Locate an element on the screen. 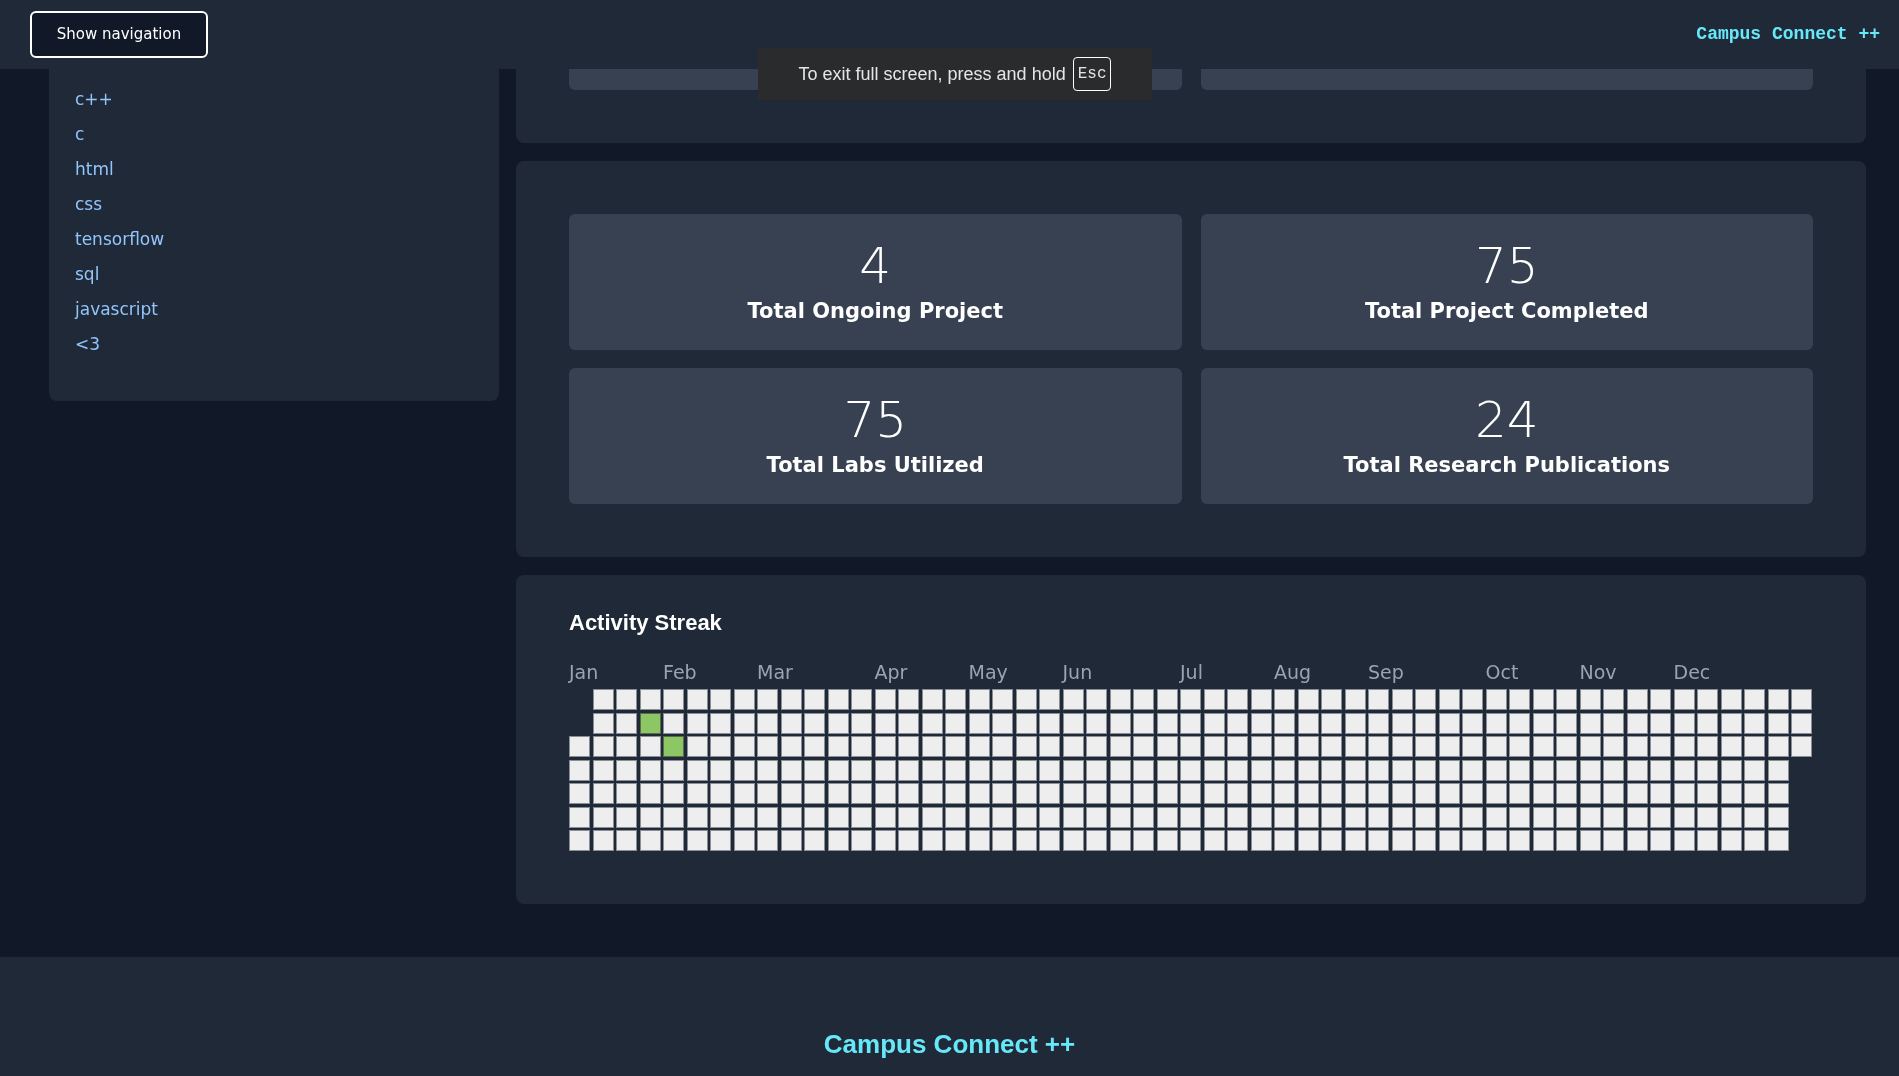 The image size is (1899, 1076). sidebar-link: c++ is located at coordinates (94, 99).